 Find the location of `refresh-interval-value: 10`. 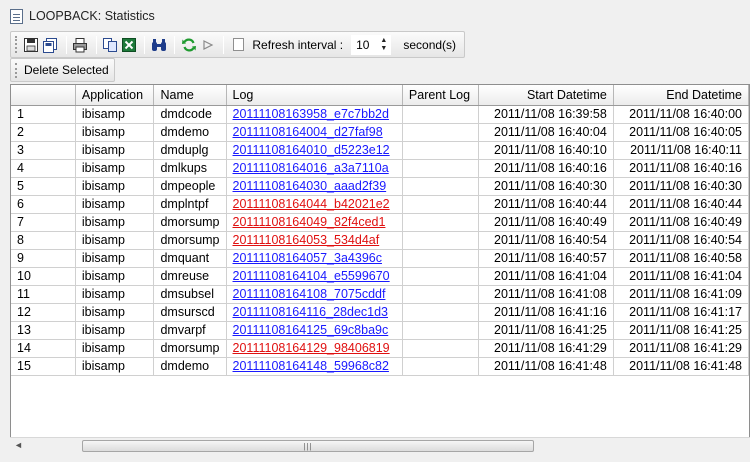

refresh-interval-value: 10 is located at coordinates (362, 45).